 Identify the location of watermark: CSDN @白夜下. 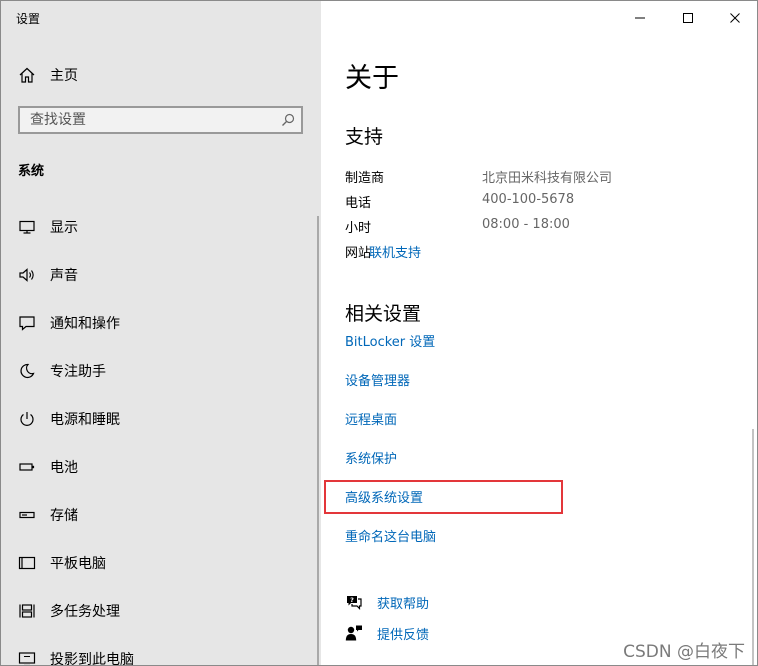
(684, 652).